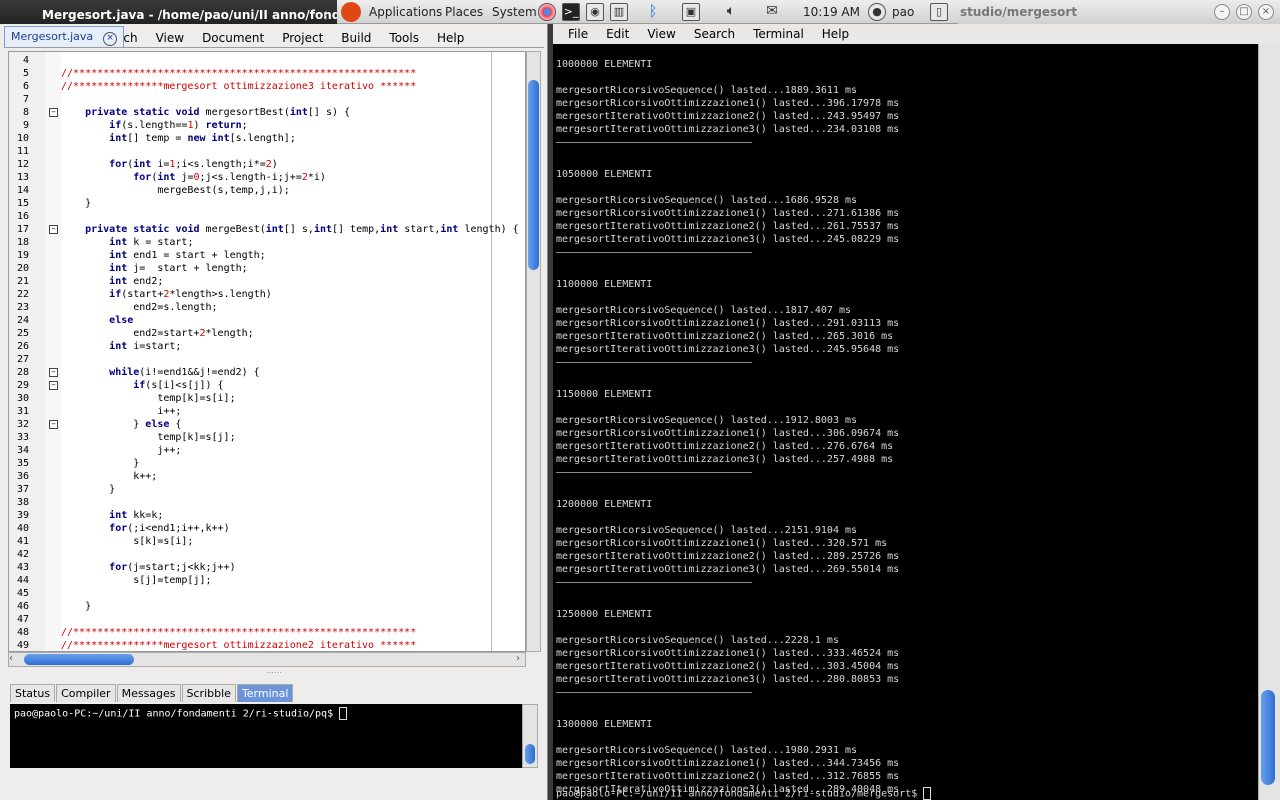 Image resolution: width=1280 pixels, height=800 pixels. I want to click on window-list-icon: ▯, so click(939, 12).